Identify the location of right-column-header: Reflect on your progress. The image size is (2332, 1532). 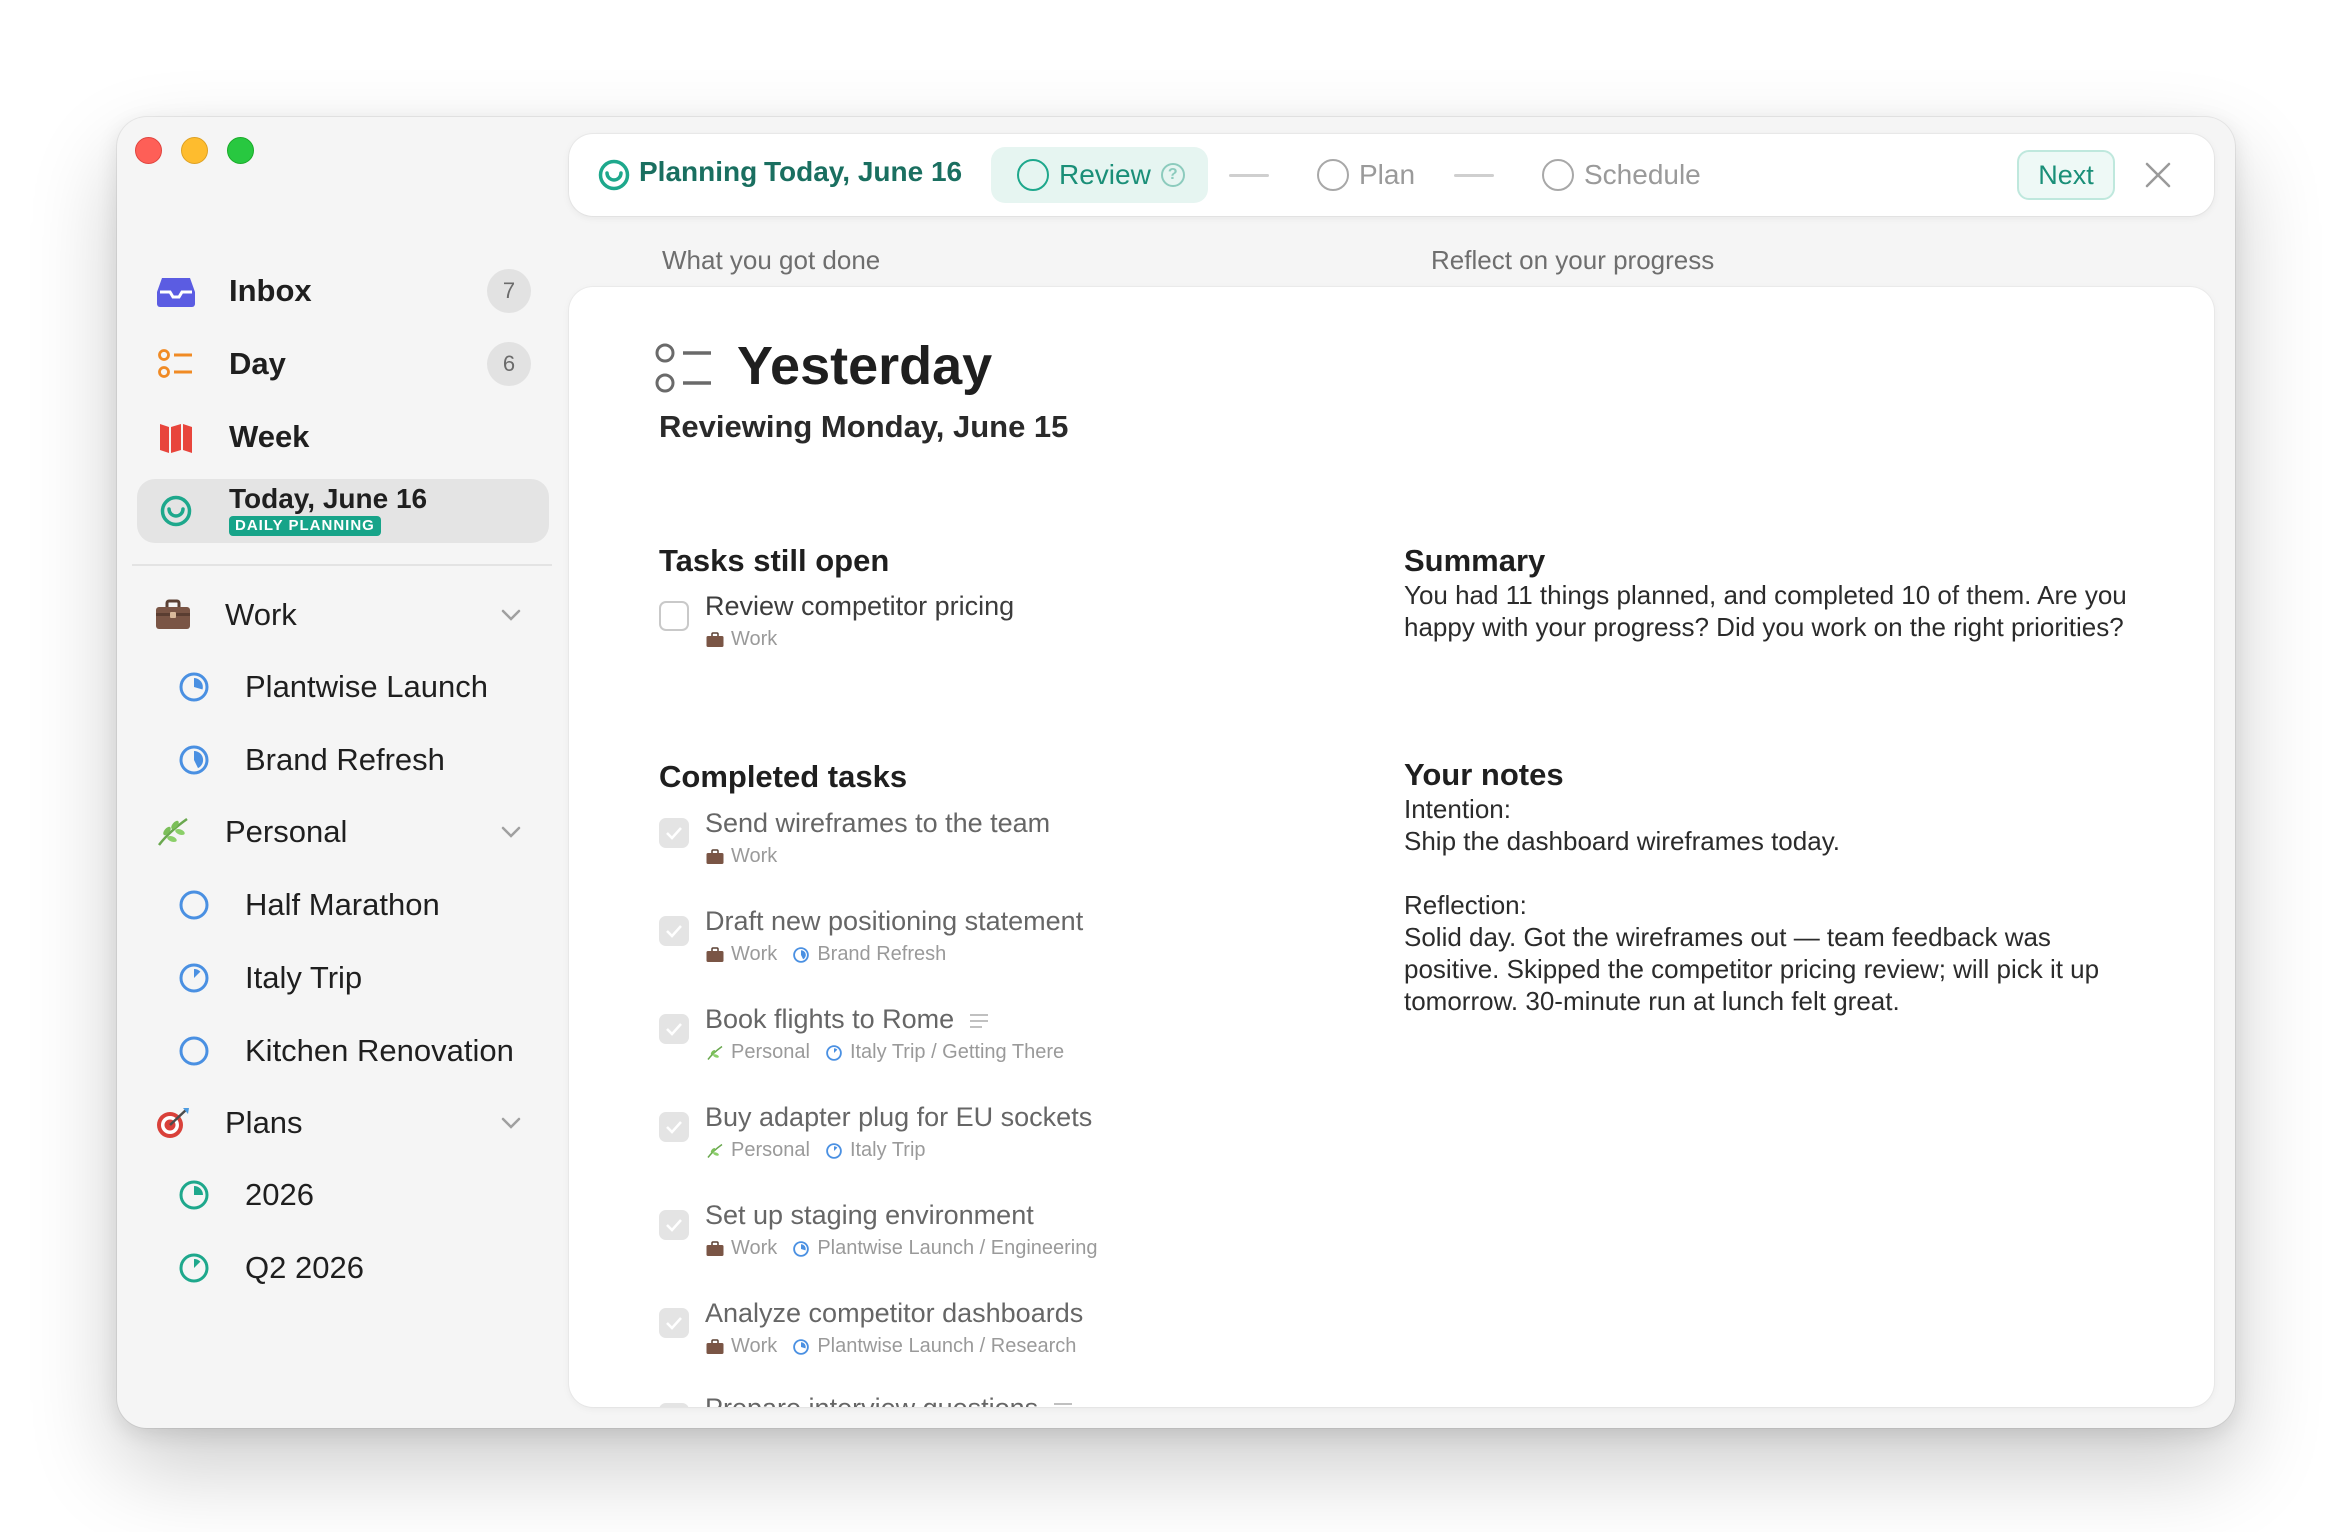
(1573, 260).